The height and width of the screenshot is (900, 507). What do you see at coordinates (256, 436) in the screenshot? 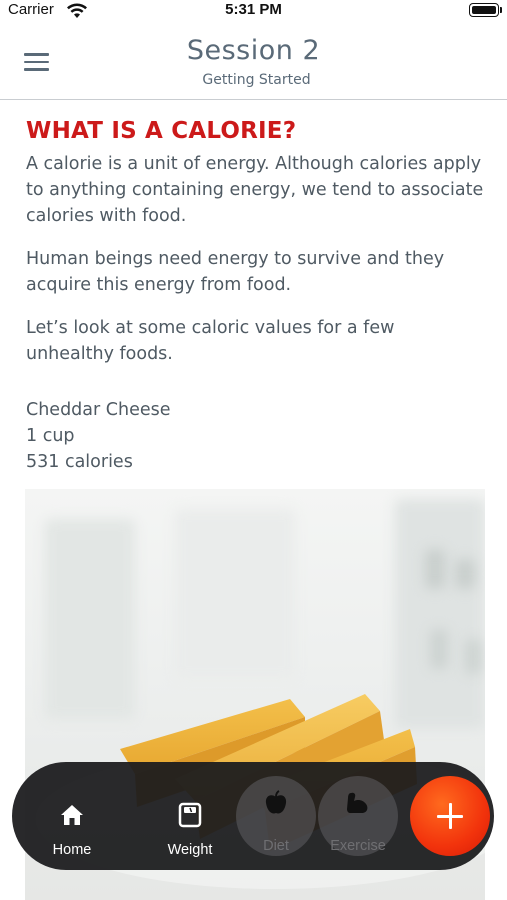
I see `food-info: Cheddar Cheese 1 cup 531 calories` at bounding box center [256, 436].